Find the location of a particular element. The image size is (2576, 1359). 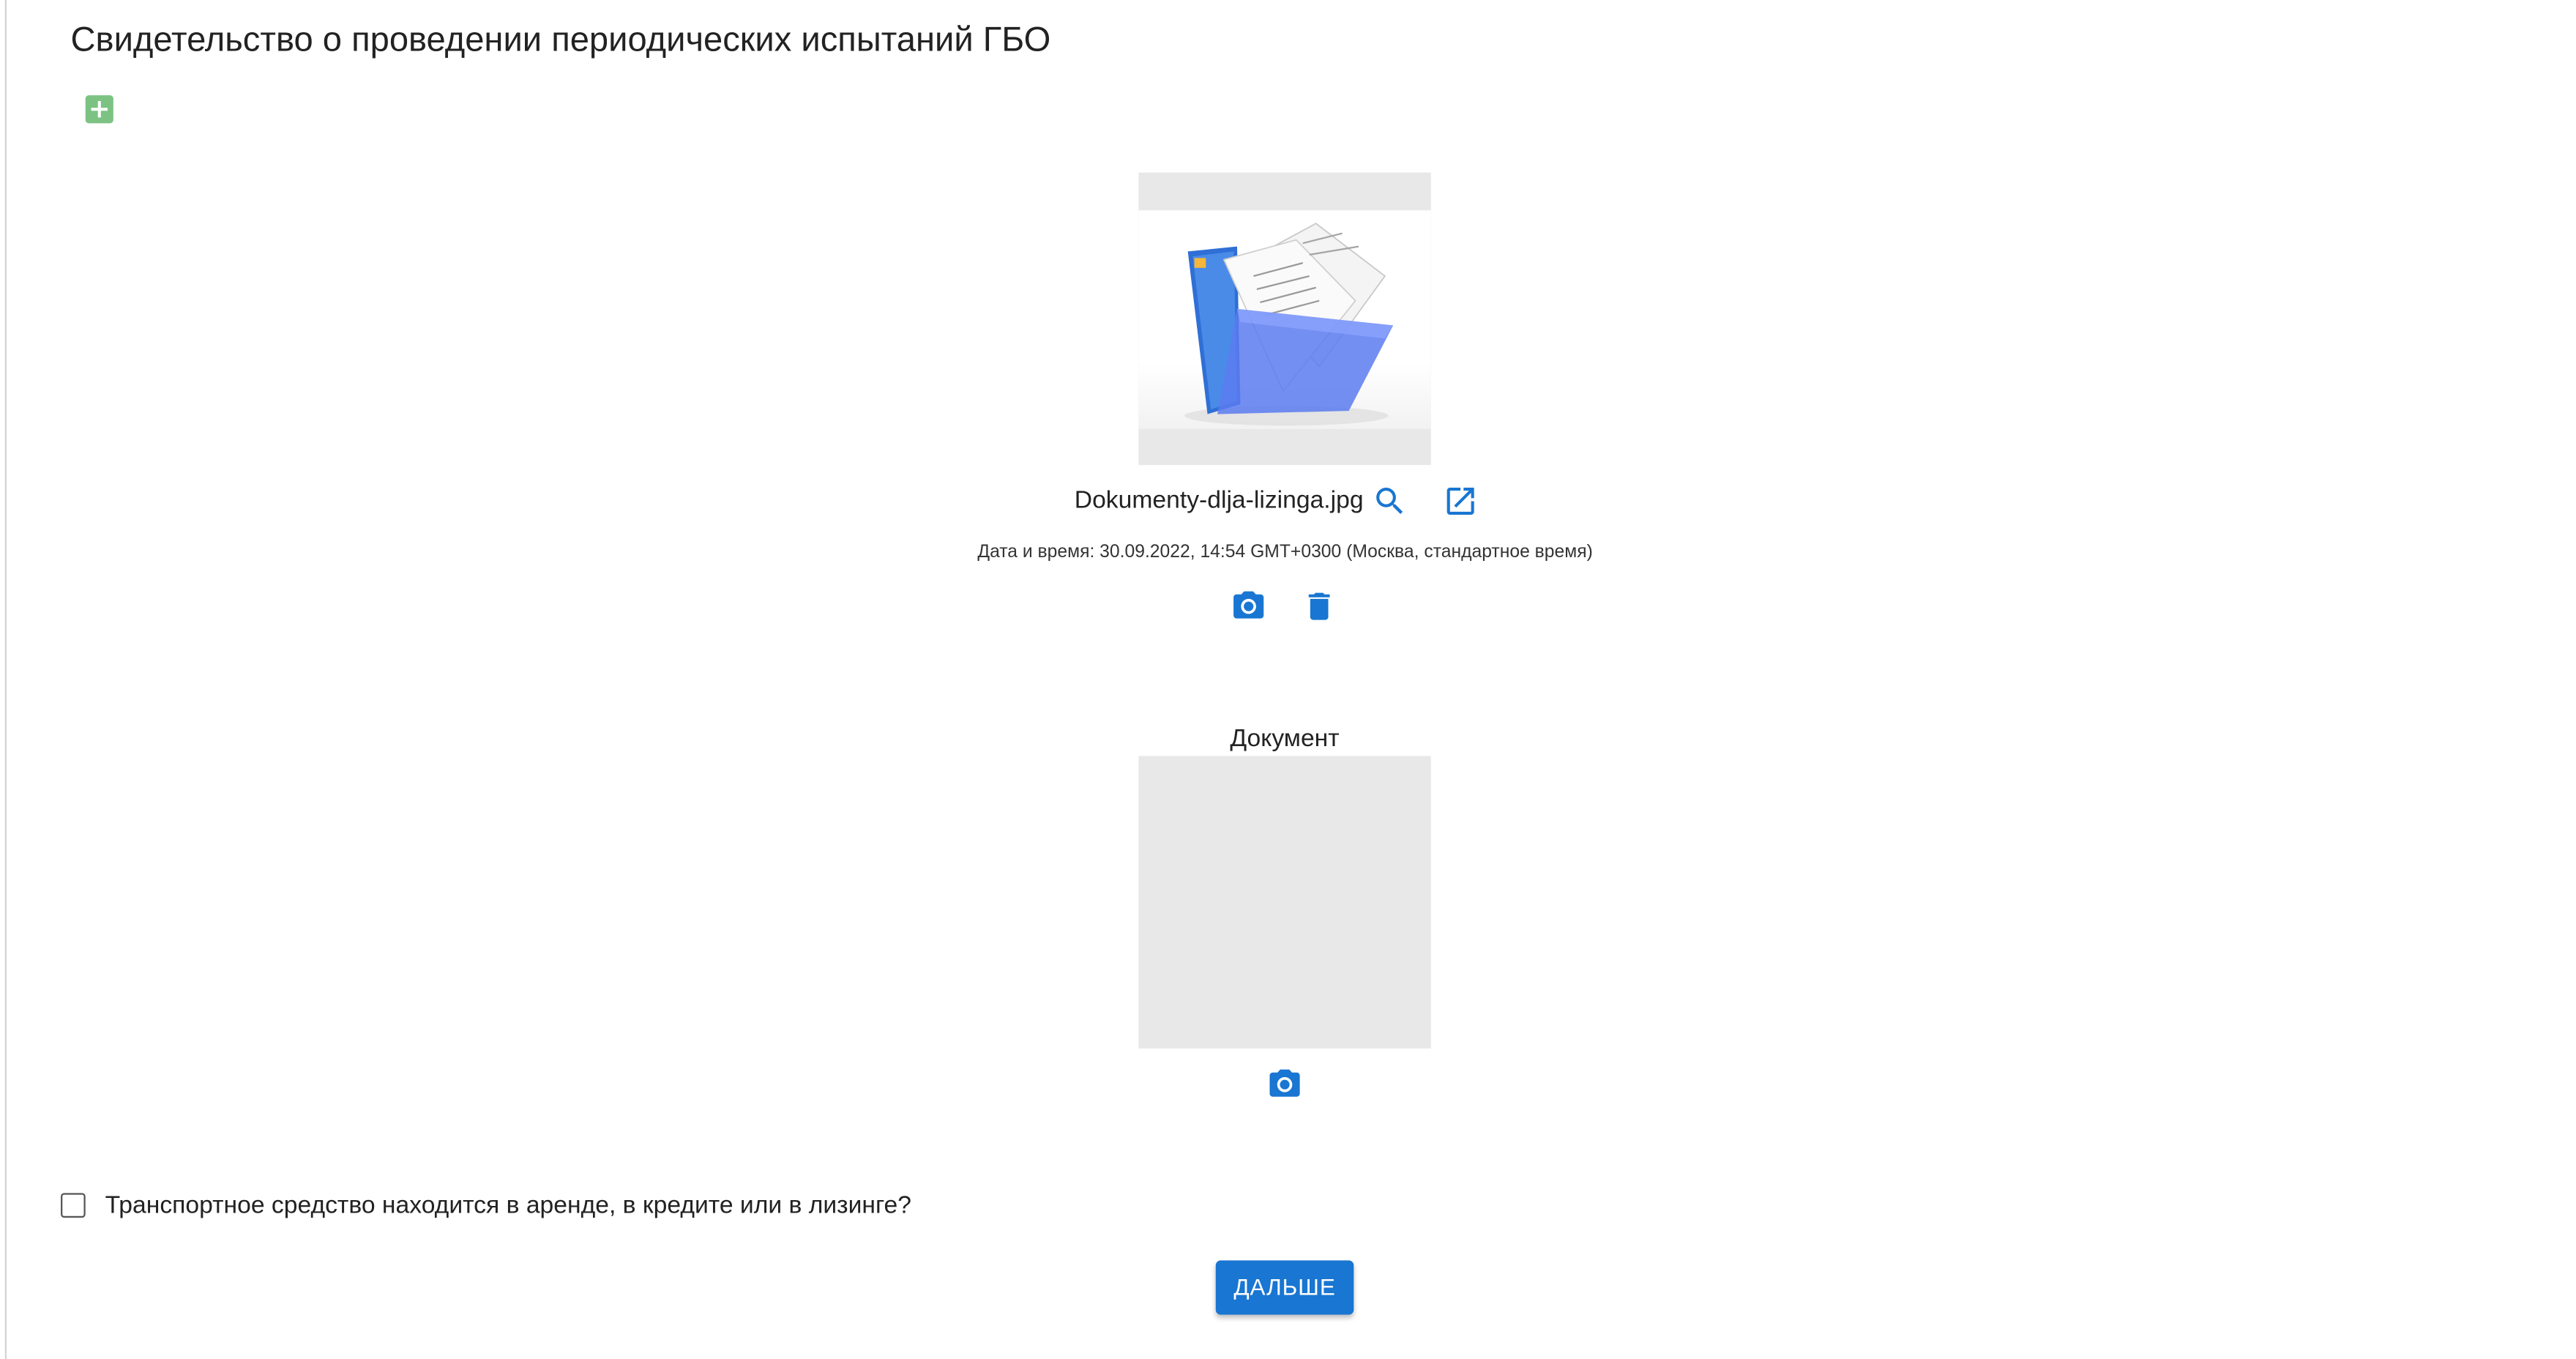

file-info-row: Dokumenty-dlja-lizinga.jpg is located at coordinates (1288, 501).